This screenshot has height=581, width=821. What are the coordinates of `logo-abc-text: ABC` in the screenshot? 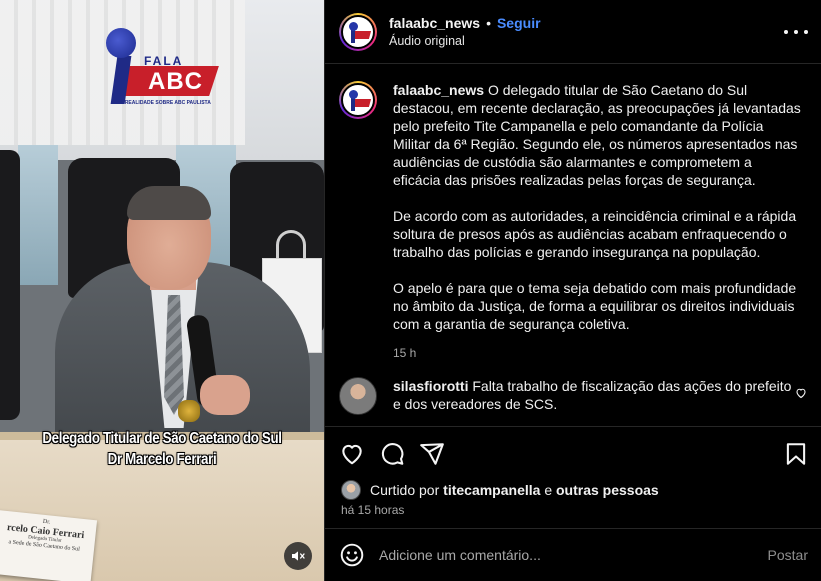 It's located at (175, 81).